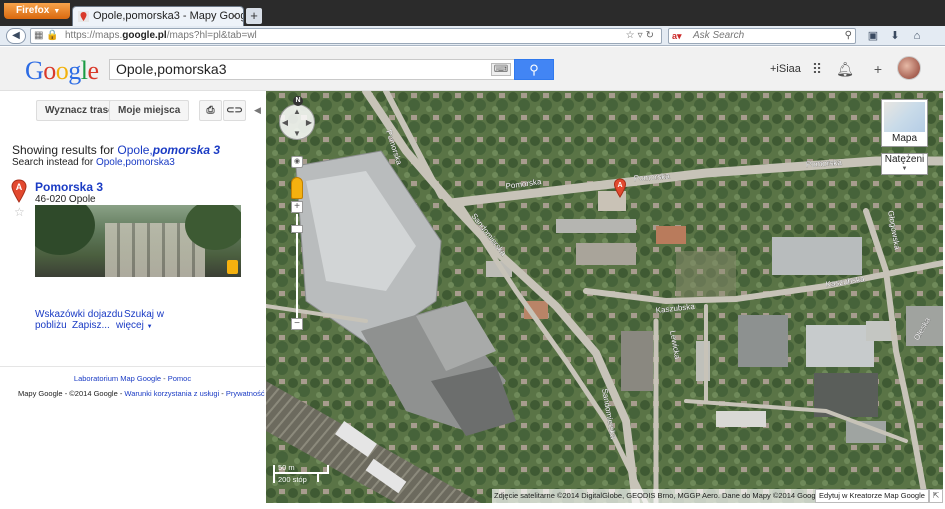  What do you see at coordinates (93, 162) in the screenshot?
I see `search-instead-line: Search instead for Opole,pomorska3` at bounding box center [93, 162].